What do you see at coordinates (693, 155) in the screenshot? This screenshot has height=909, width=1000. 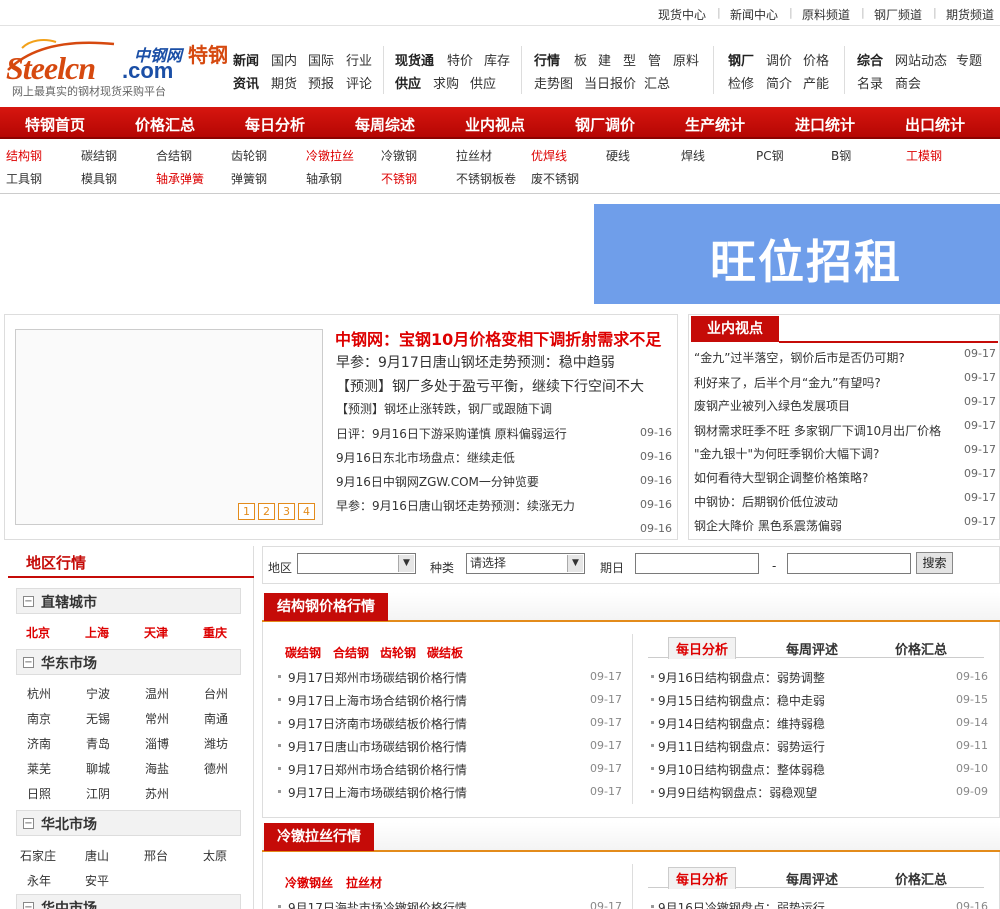 I see `category-link: 焊线` at bounding box center [693, 155].